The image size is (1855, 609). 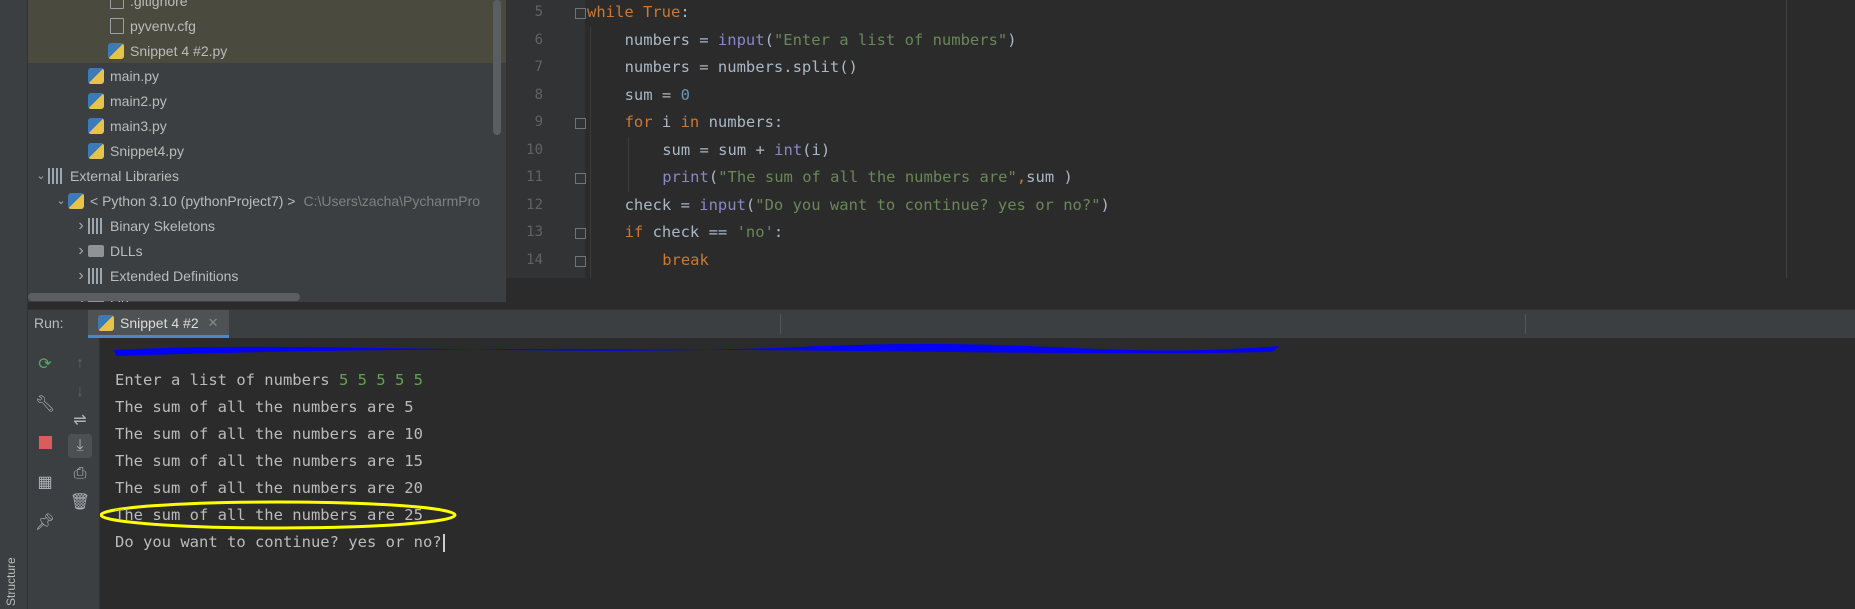 I want to click on structure-tool-tab: Structure, so click(x=11, y=581).